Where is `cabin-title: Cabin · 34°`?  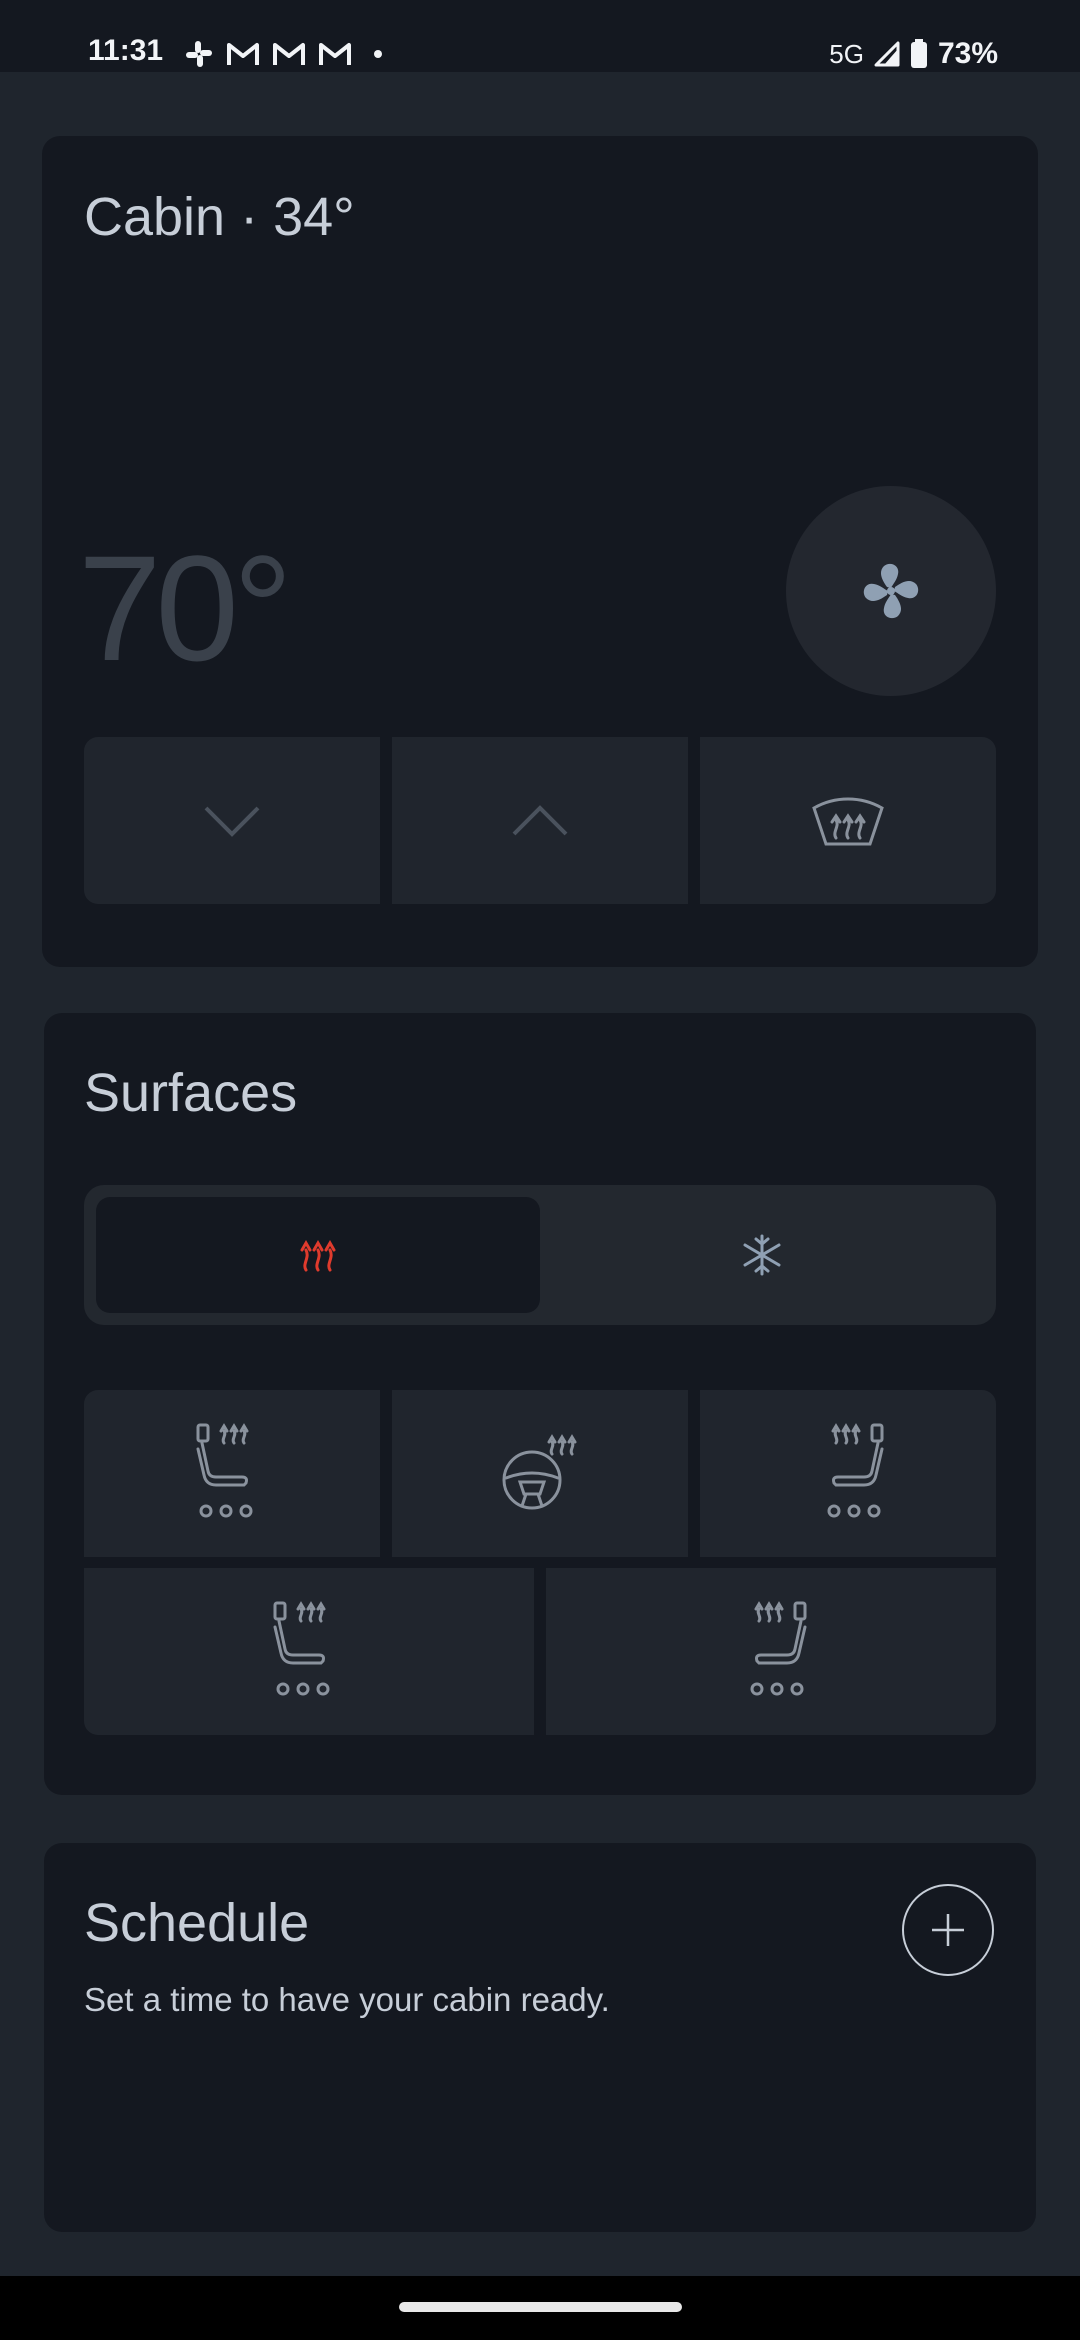 cabin-title: Cabin · 34° is located at coordinates (219, 217).